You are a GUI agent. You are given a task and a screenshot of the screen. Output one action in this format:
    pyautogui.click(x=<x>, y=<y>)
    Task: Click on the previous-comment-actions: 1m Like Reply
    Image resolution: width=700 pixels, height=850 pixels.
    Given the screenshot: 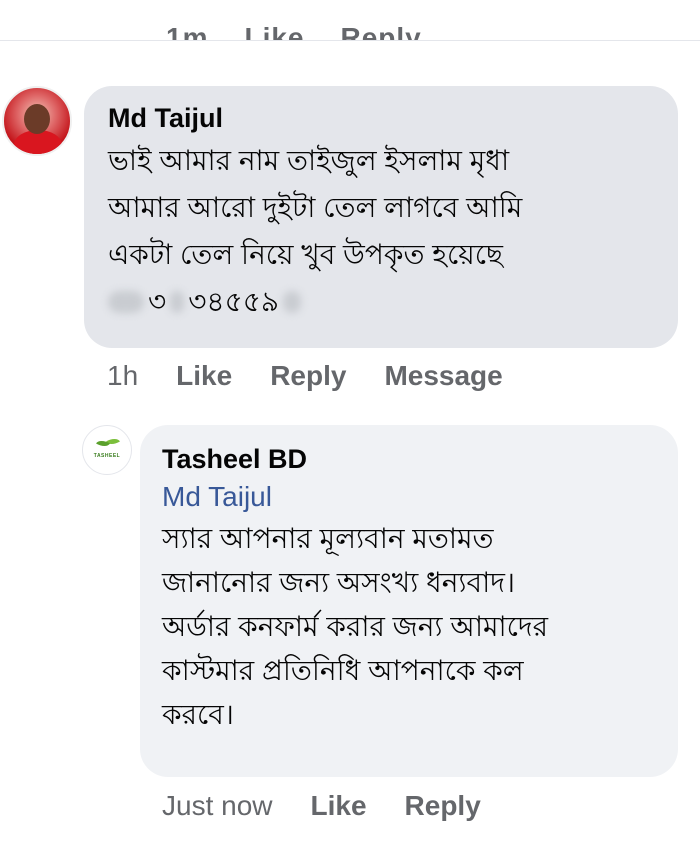 What is the action you would take?
    pyautogui.click(x=350, y=20)
    